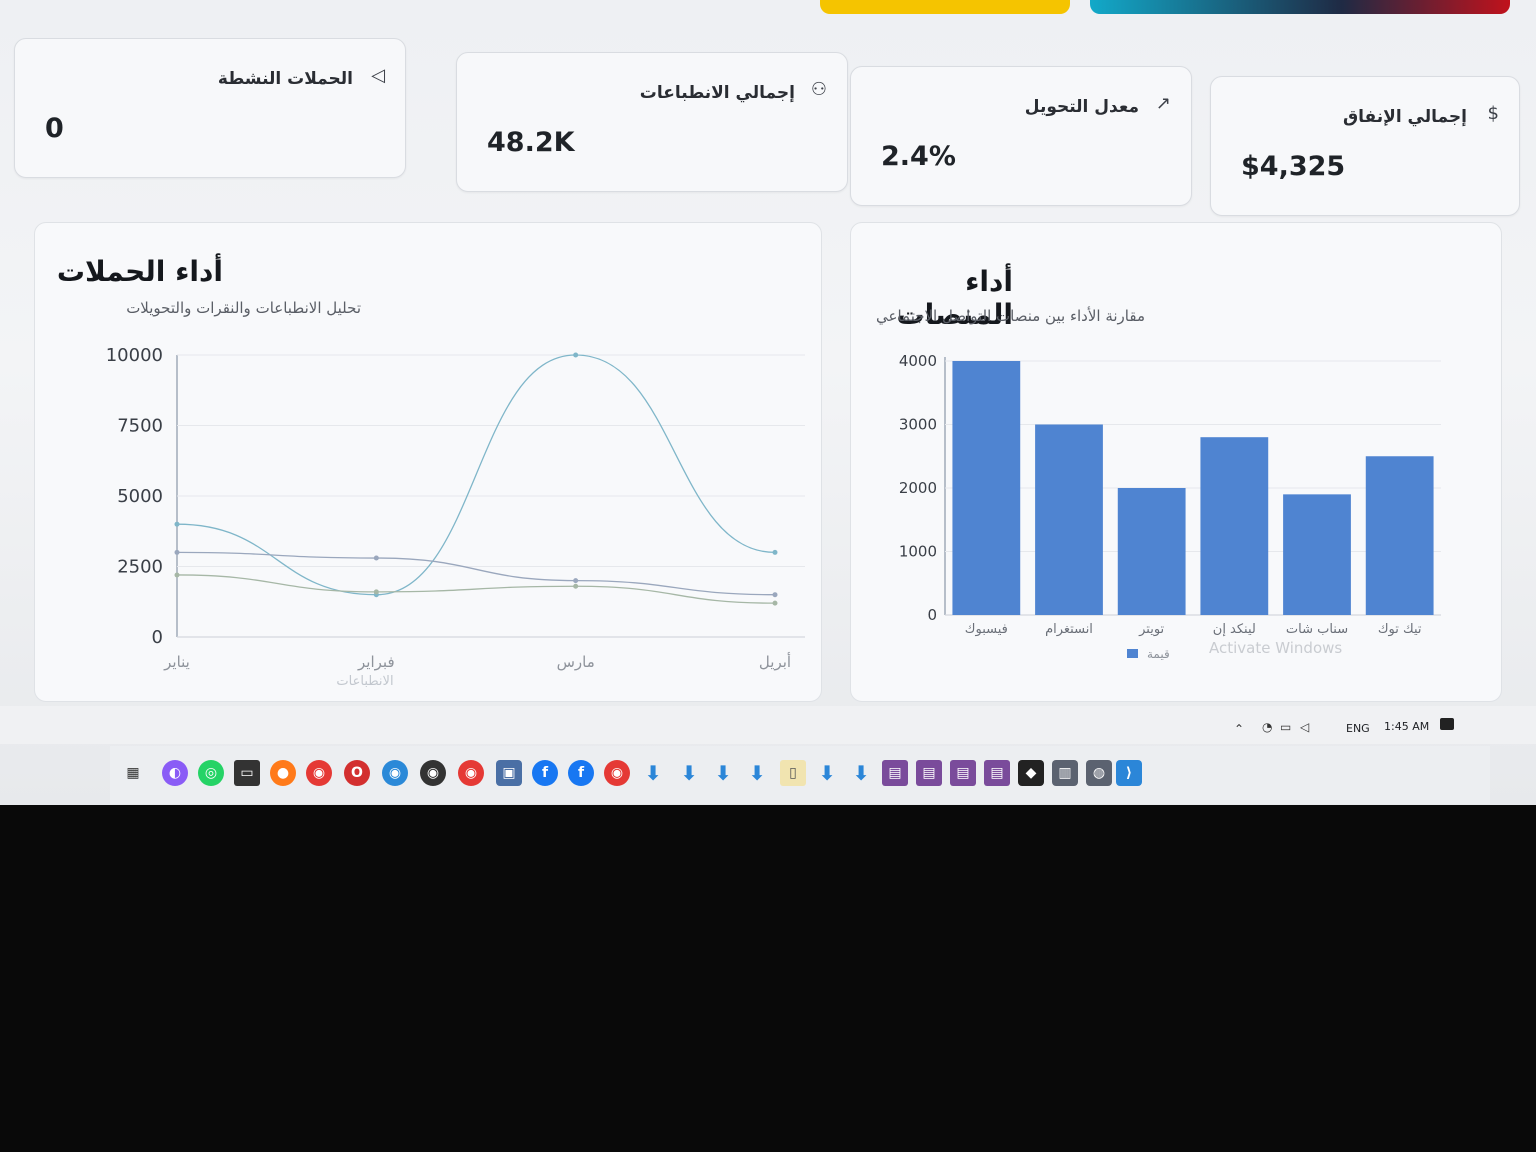 The image size is (1536, 1152). What do you see at coordinates (1132, 653) in the screenshot?
I see `legend-swatch` at bounding box center [1132, 653].